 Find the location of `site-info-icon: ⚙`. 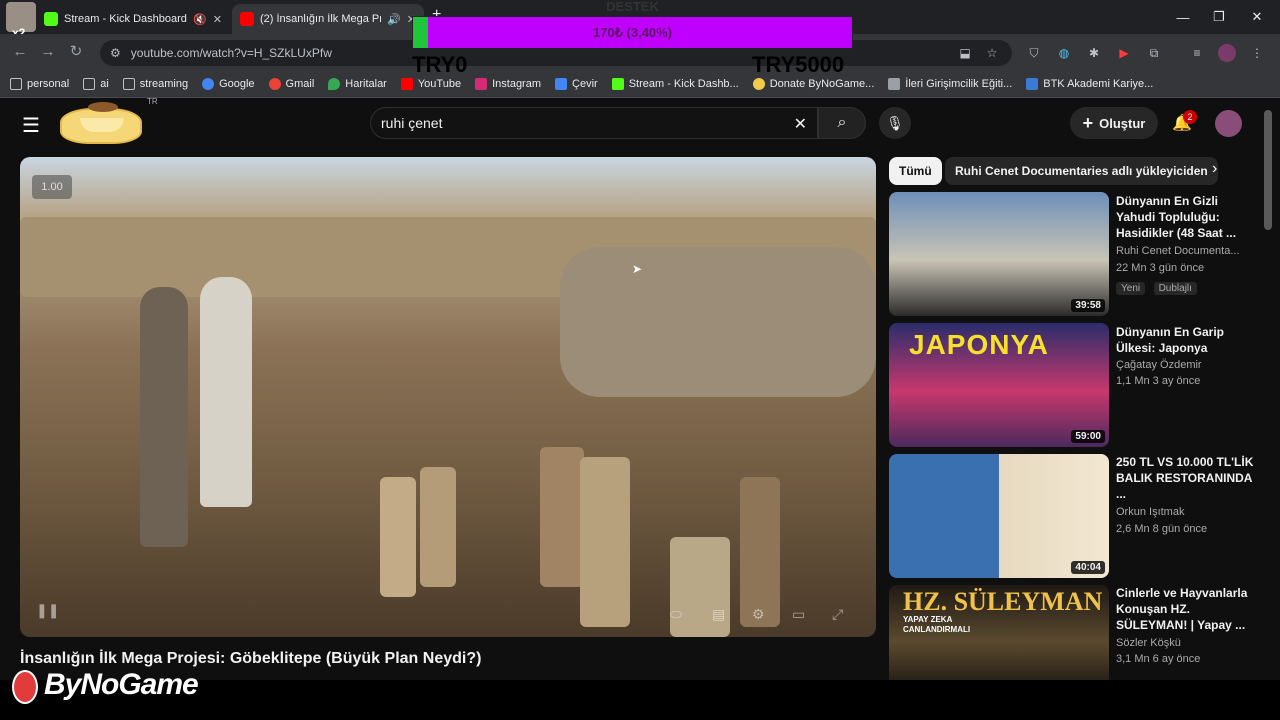

site-info-icon: ⚙ is located at coordinates (115, 53).